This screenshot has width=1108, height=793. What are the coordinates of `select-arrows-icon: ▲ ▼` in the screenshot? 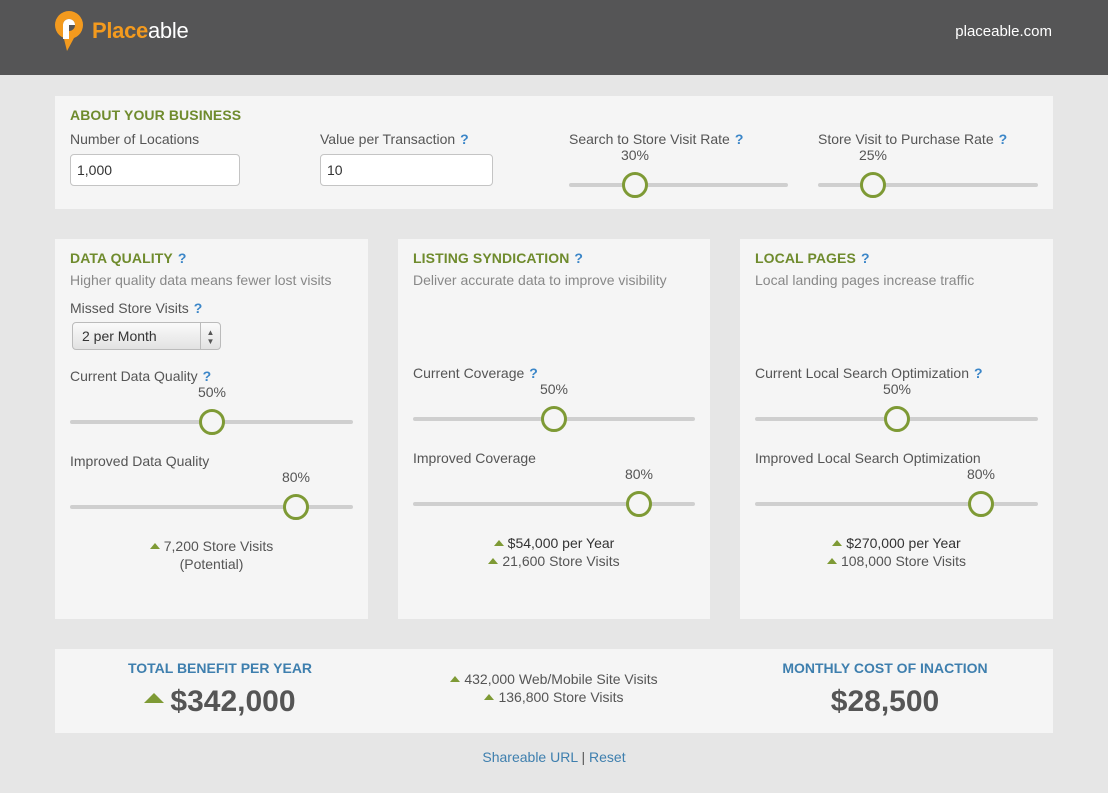 It's located at (210, 336).